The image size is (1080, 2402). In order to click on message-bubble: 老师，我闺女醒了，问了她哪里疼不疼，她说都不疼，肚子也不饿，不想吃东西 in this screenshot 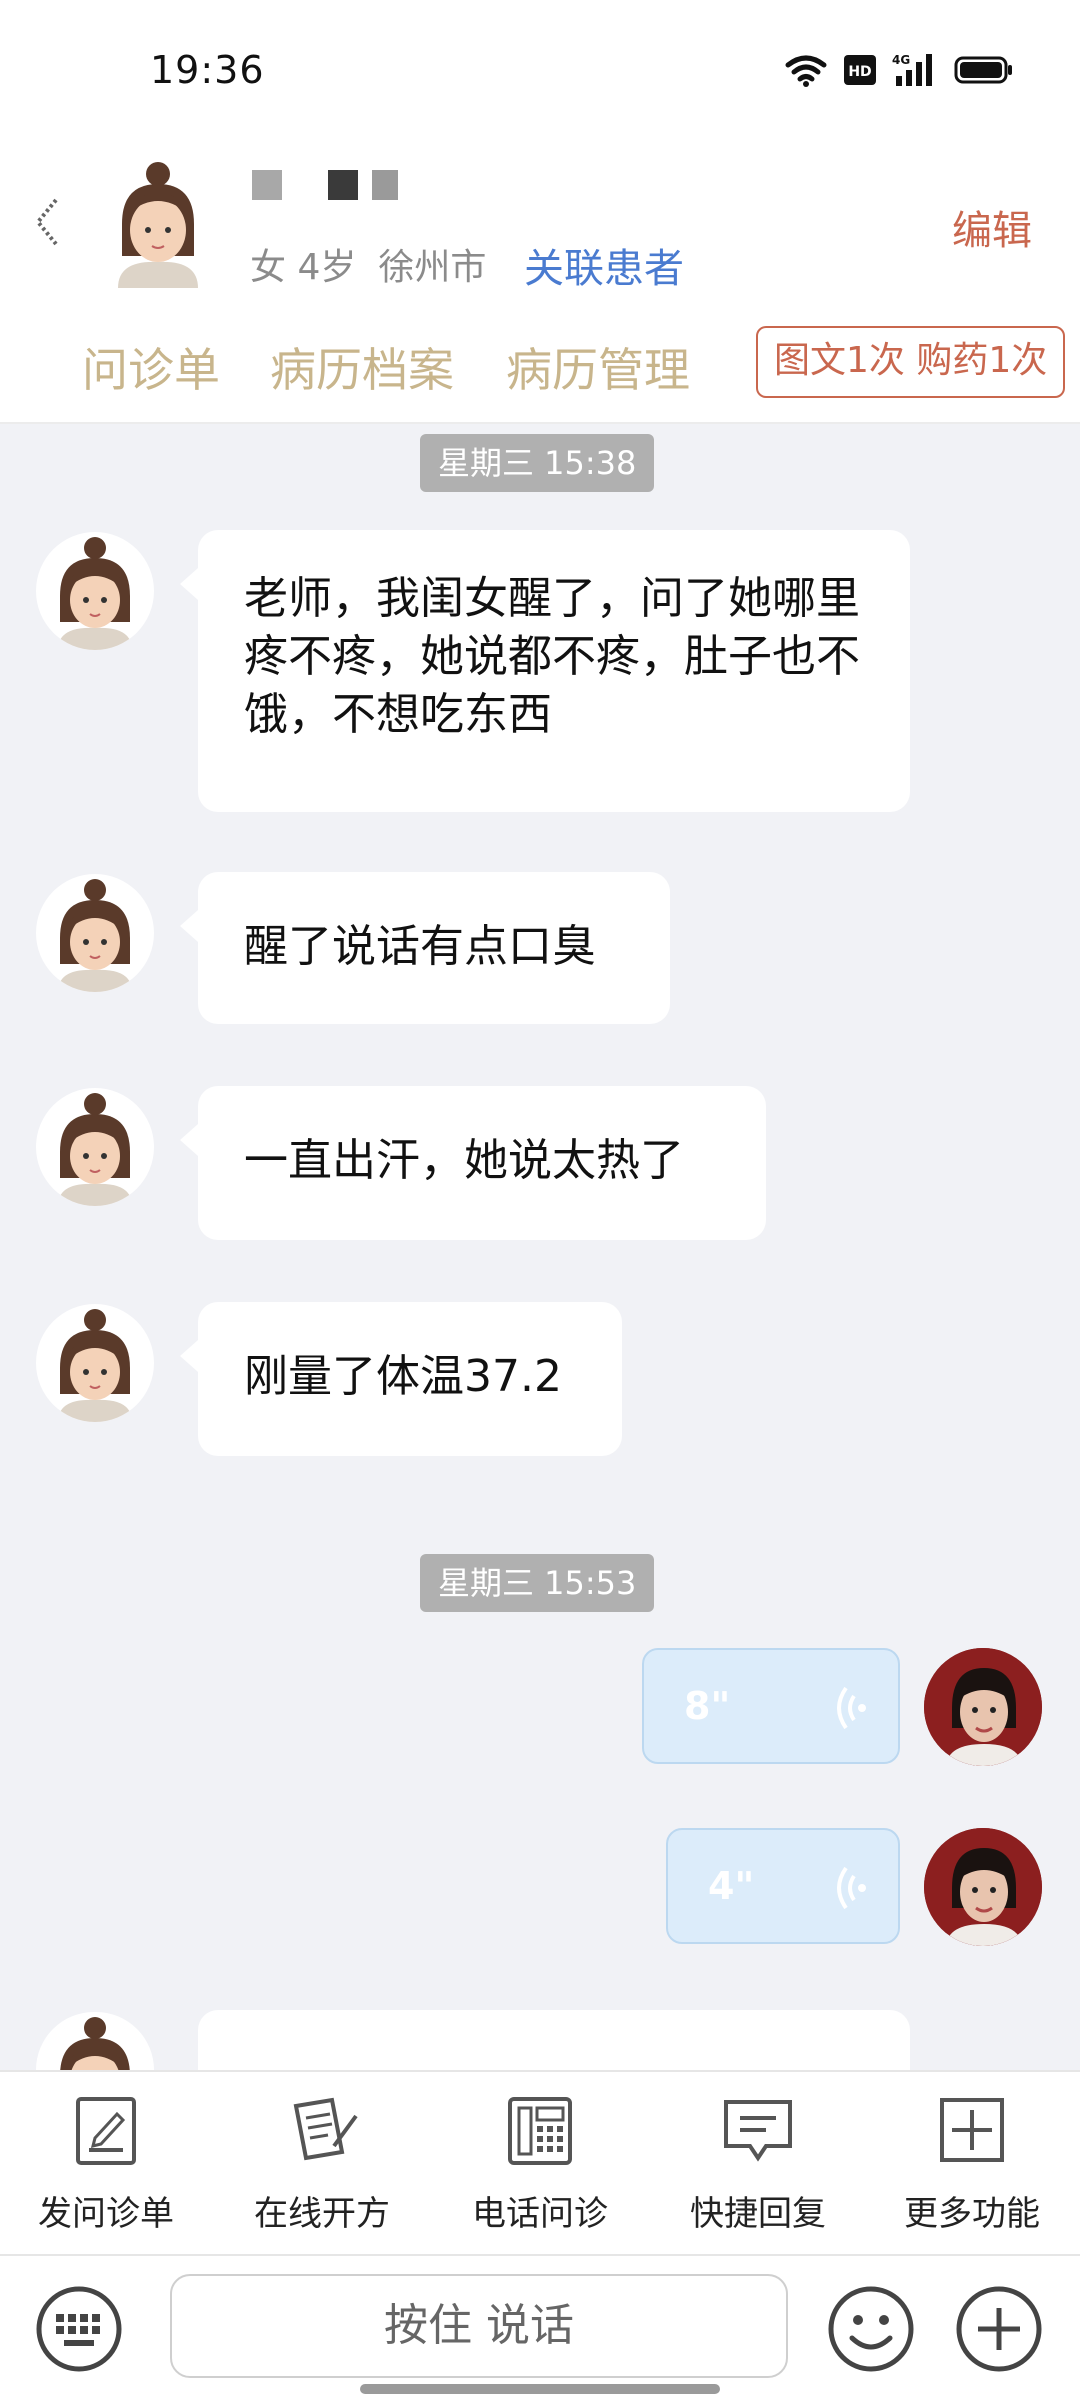, I will do `click(545, 671)`.